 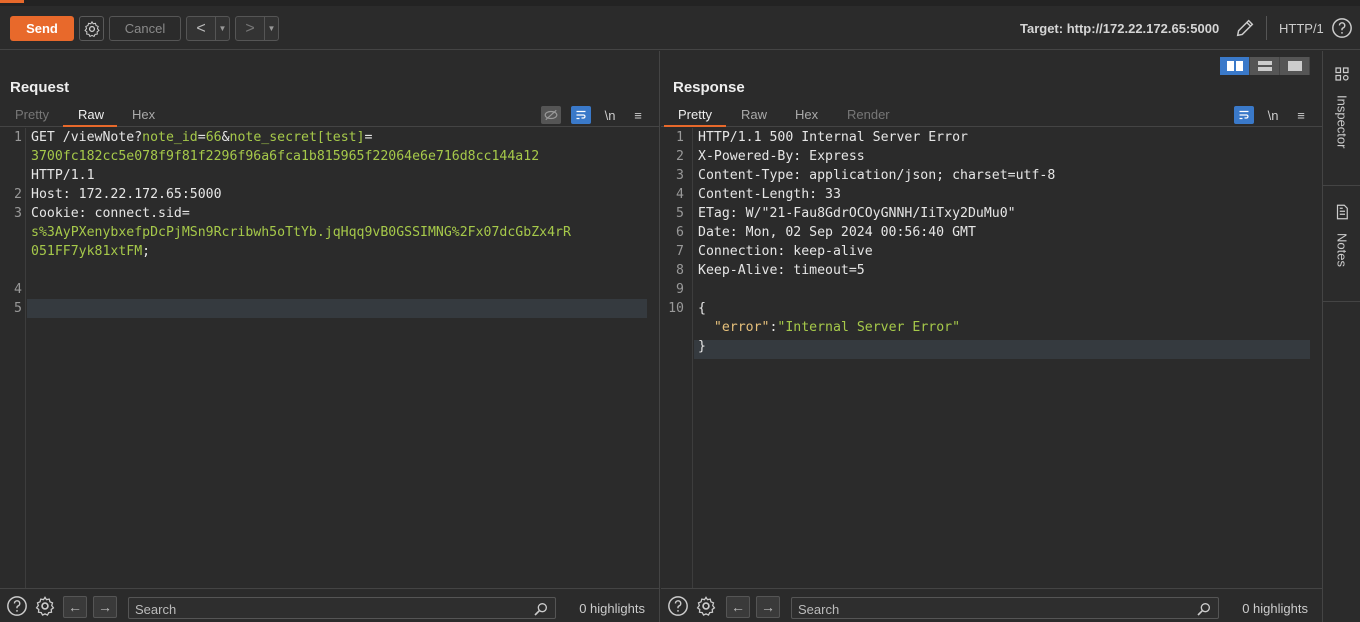 I want to click on back-dropdown-icon: ▼, so click(x=222, y=28).